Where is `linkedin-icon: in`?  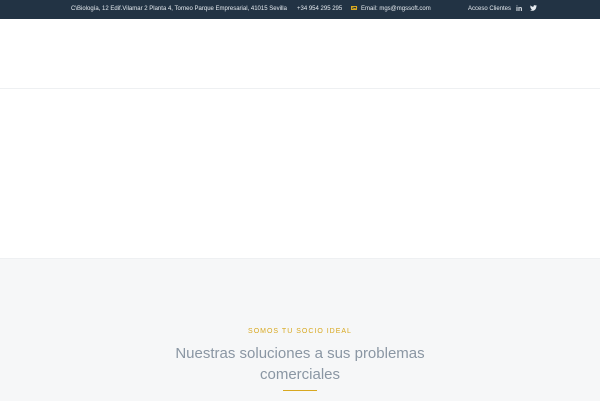 linkedin-icon: in is located at coordinates (519, 9).